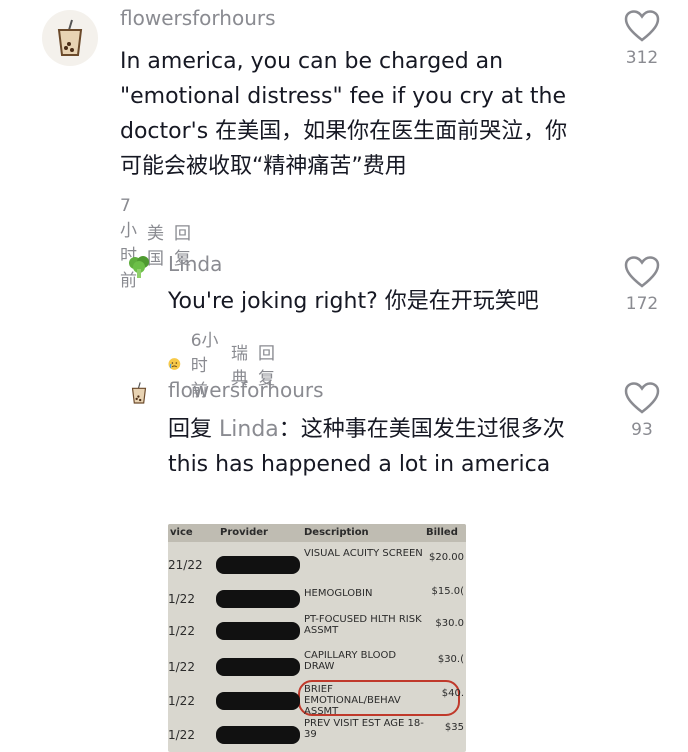 The image size is (688, 752). I want to click on receipt-row: 1/22 HEMOGLOBIN $15.0(, so click(317, 596).